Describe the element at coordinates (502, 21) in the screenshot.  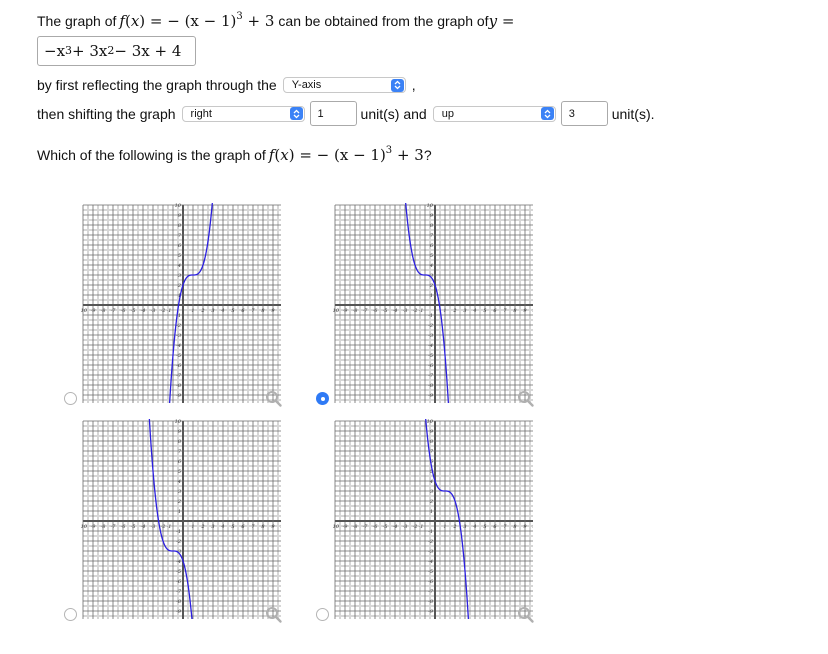
I see `y-equals: y =` at that location.